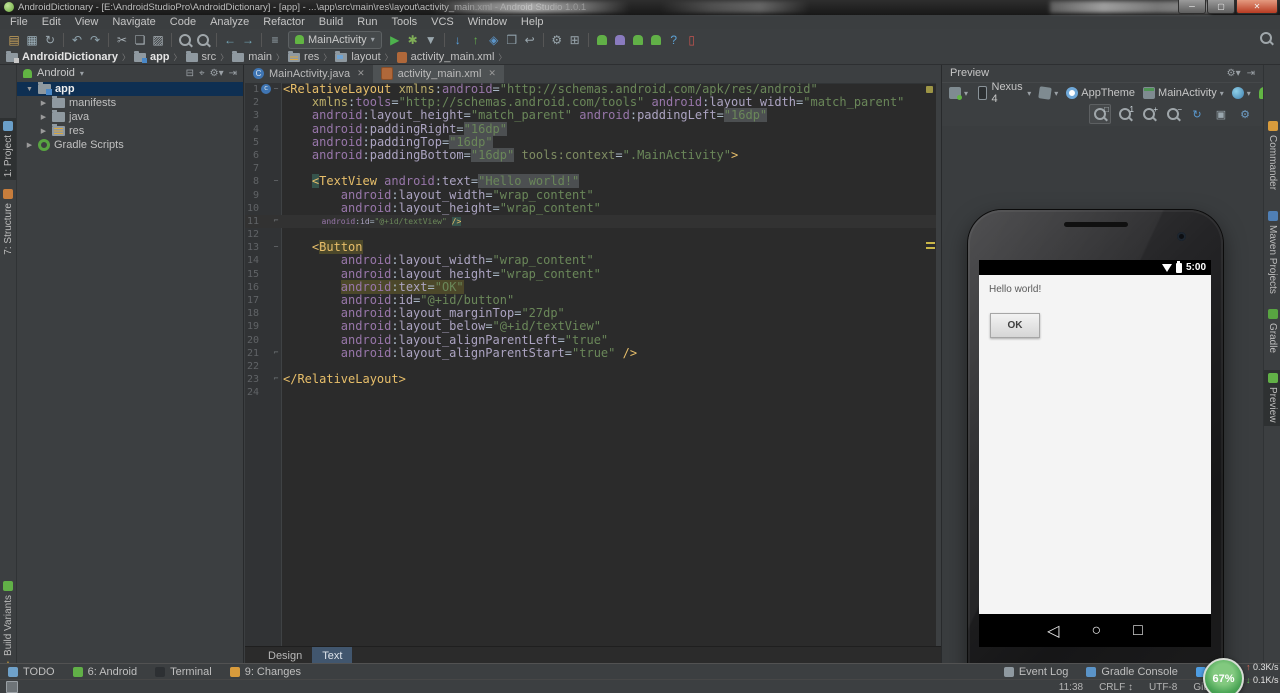 The height and width of the screenshot is (693, 1280). I want to click on cut-icon: ✂, so click(122, 40).